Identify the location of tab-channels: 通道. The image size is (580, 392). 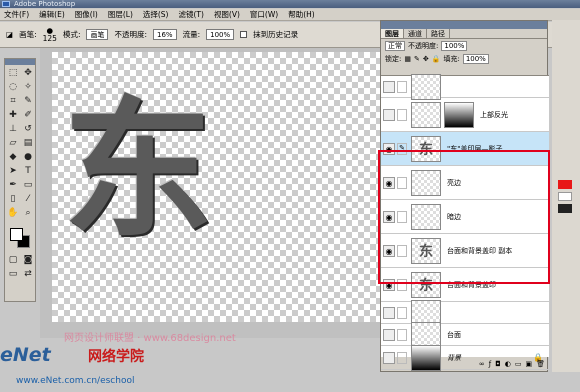
(415, 33).